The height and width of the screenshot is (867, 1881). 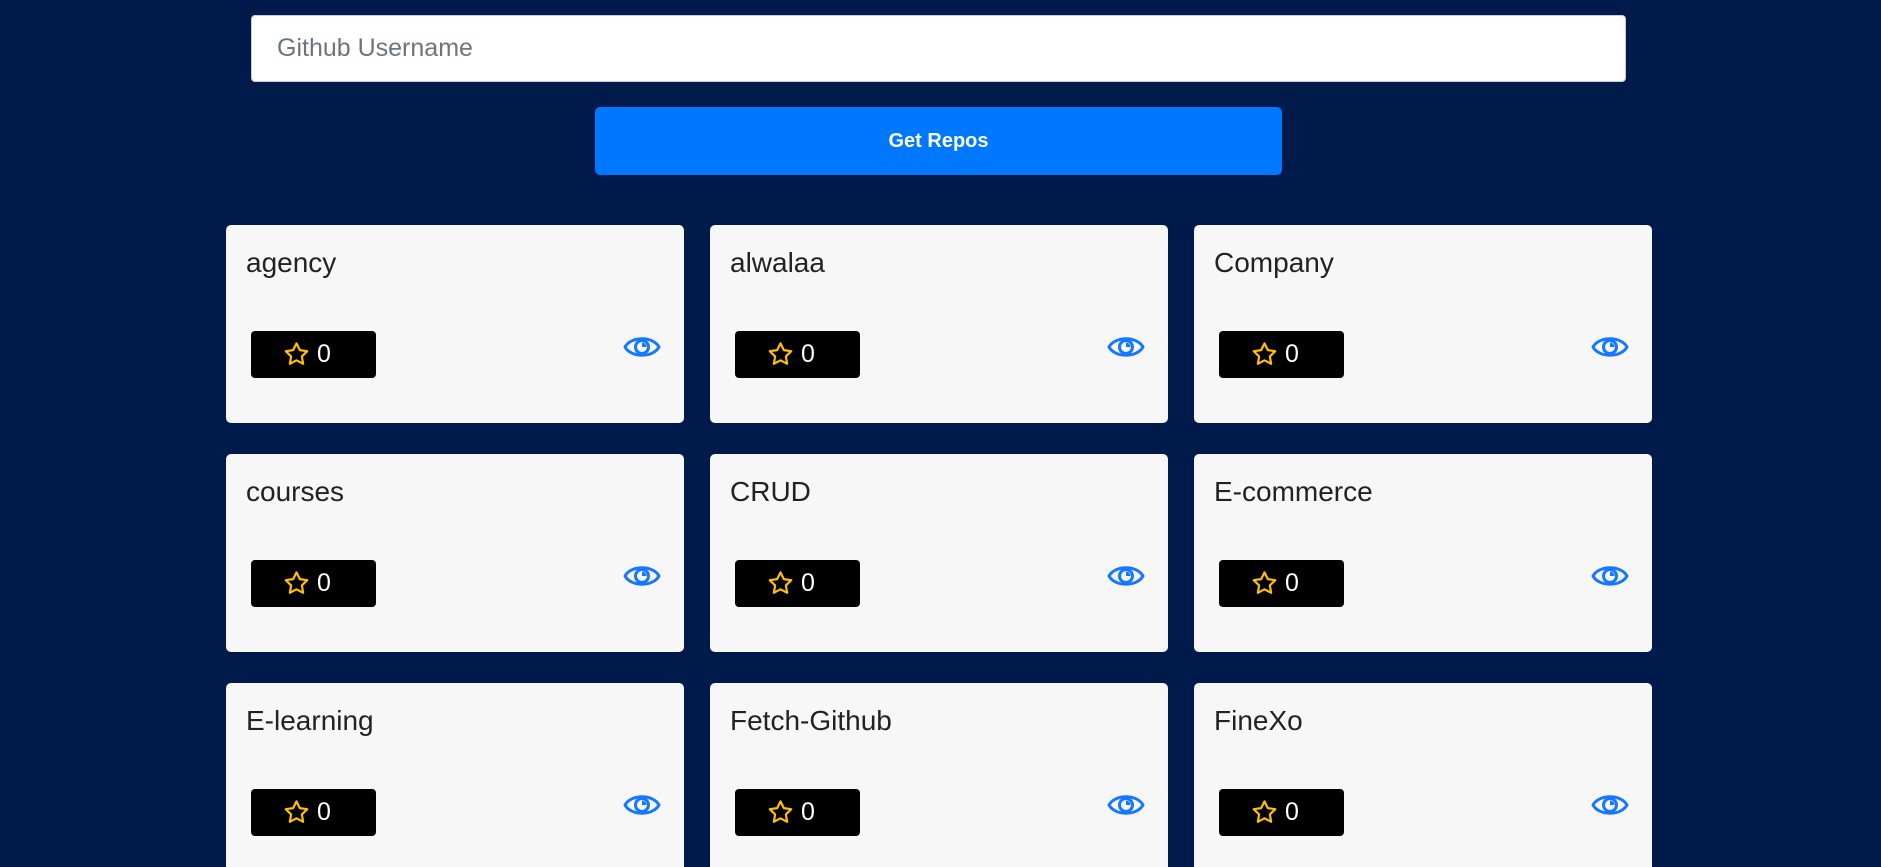 What do you see at coordinates (777, 262) in the screenshot?
I see `repo-name: alwalaa` at bounding box center [777, 262].